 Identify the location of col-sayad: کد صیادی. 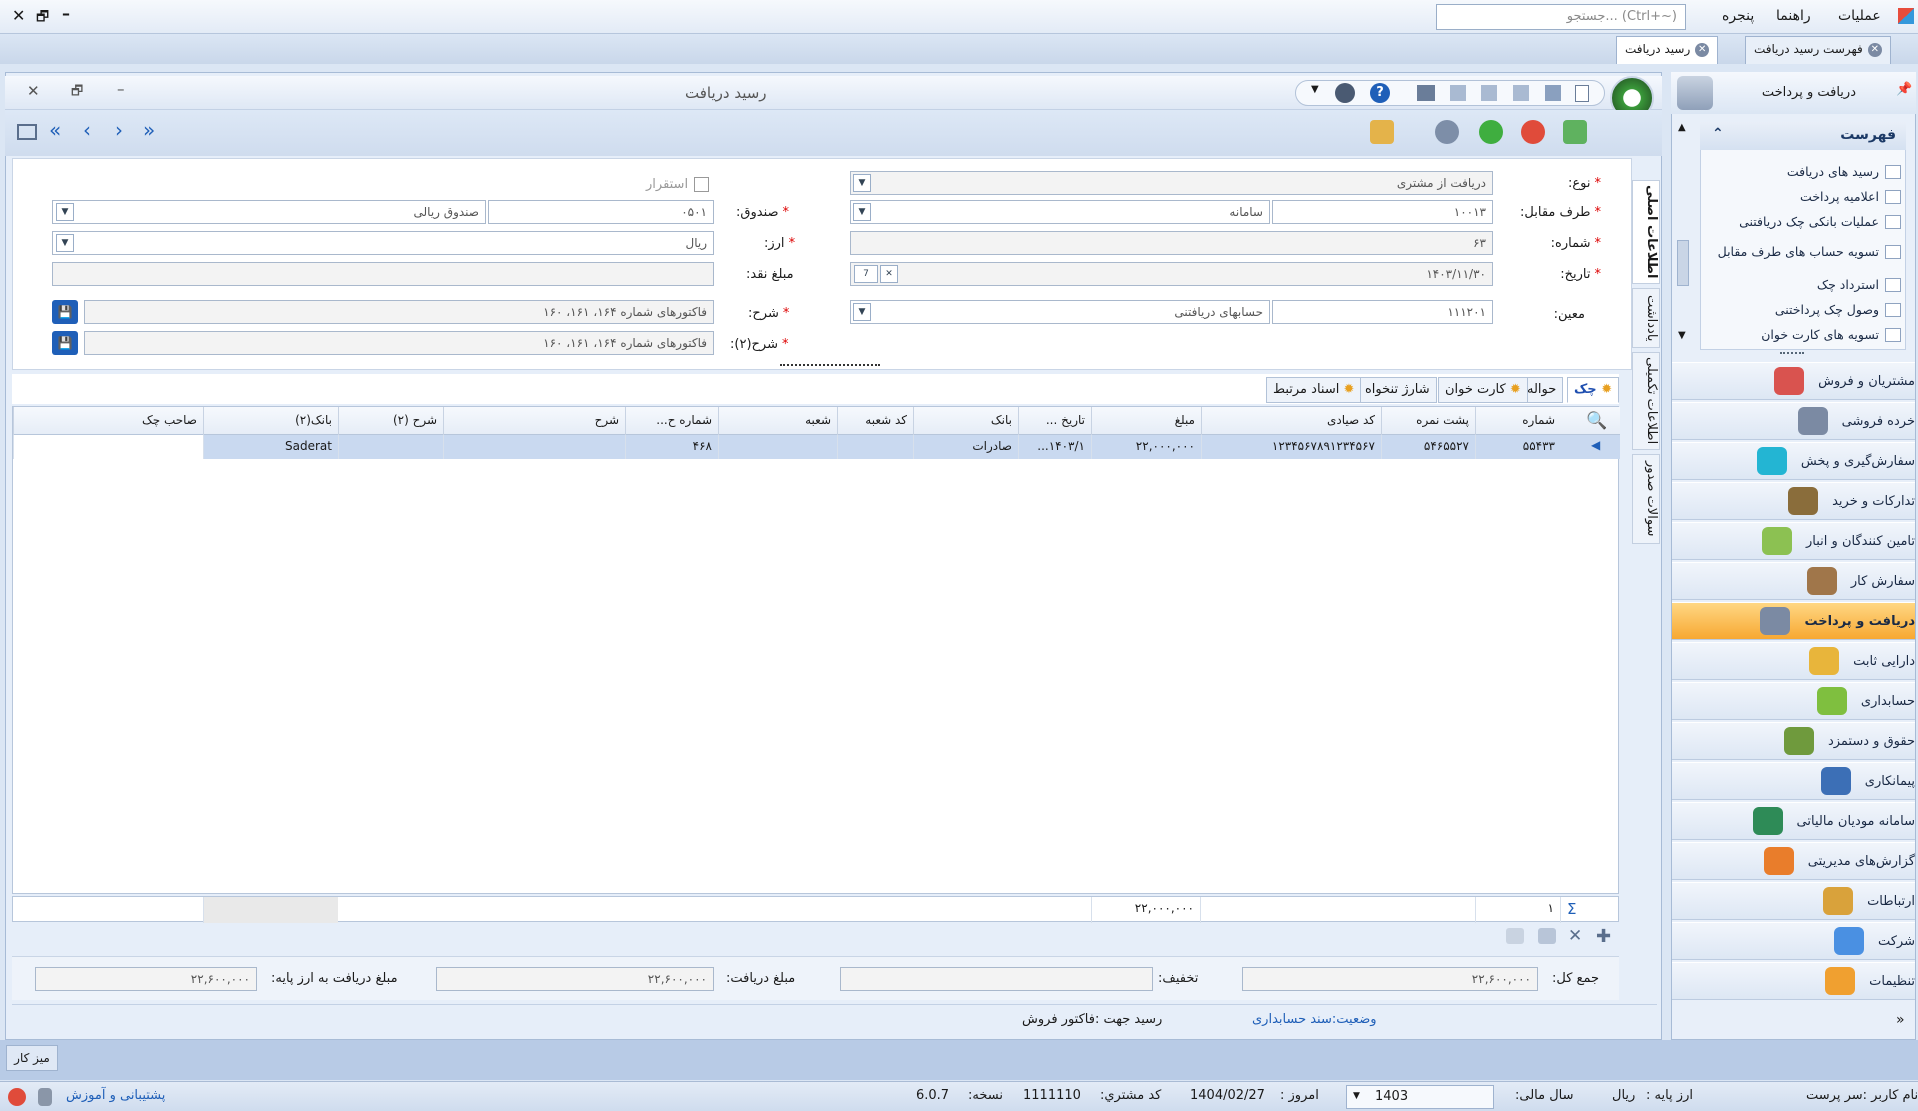
(1291, 421).